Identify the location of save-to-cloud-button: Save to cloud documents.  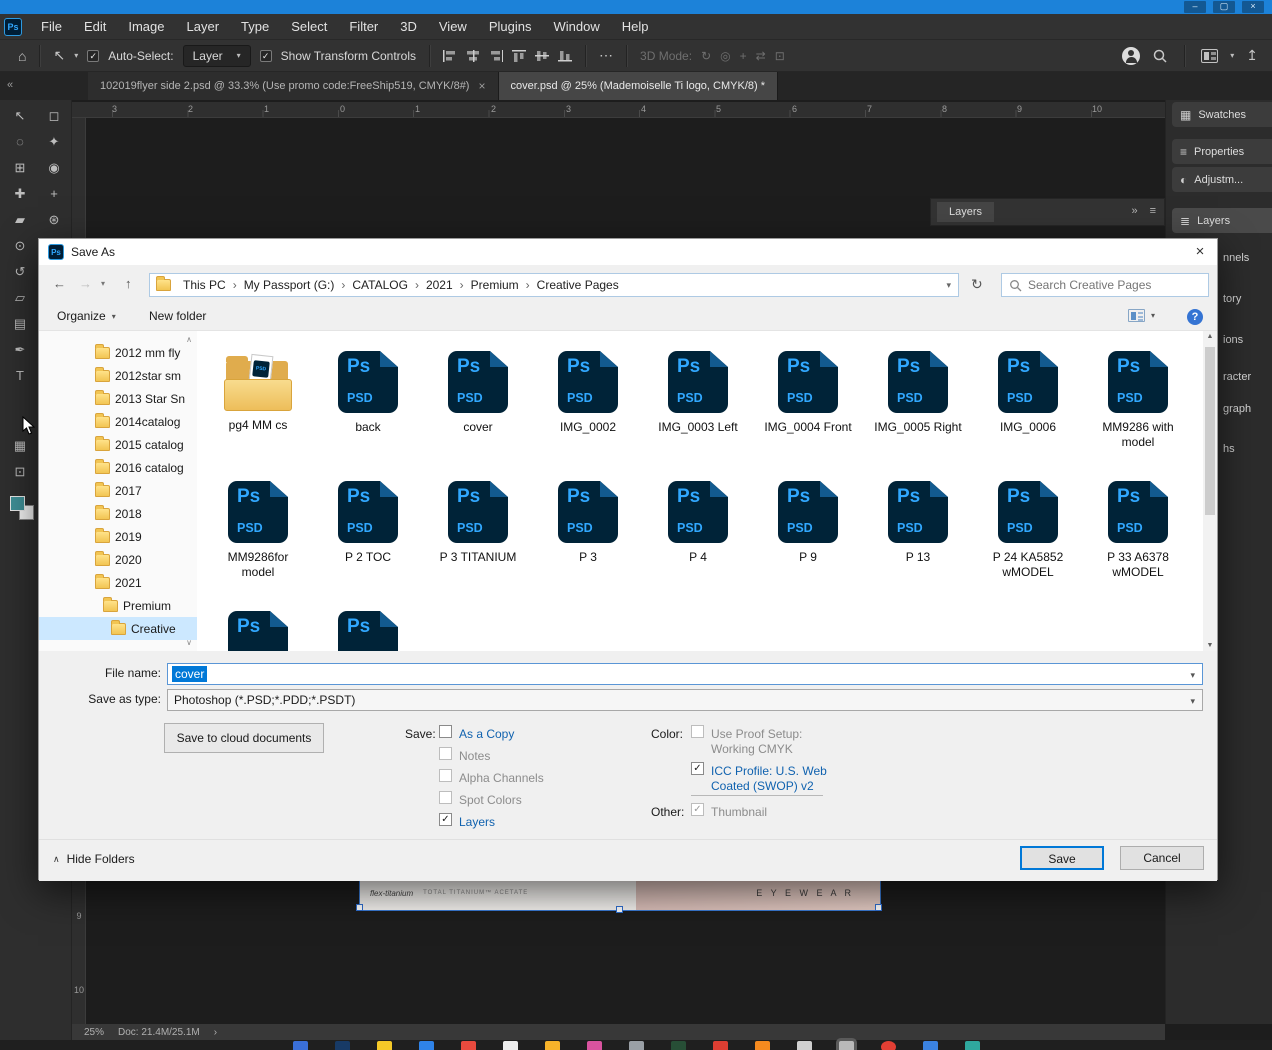
(244, 738).